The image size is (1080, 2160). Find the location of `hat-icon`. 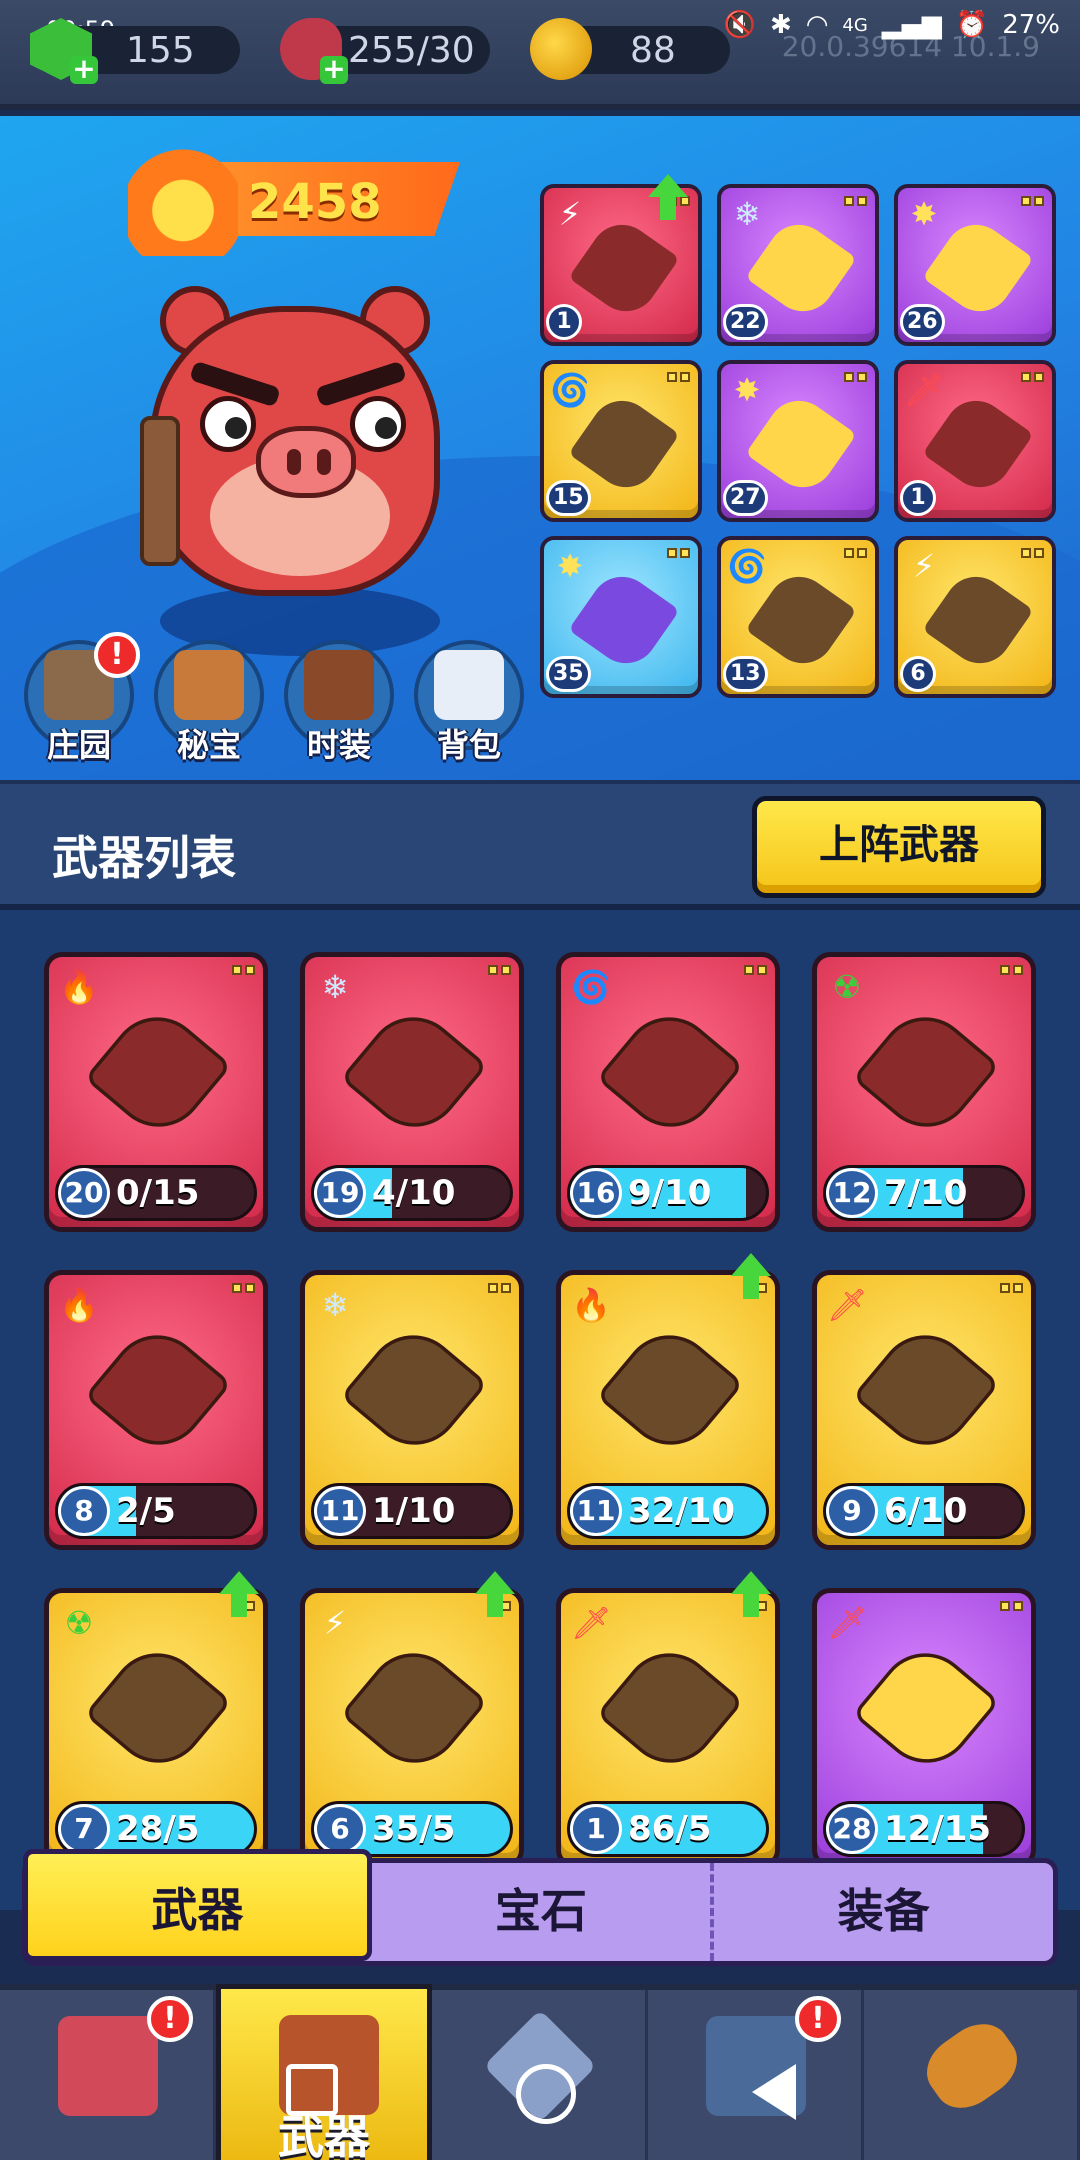

hat-icon is located at coordinates (339, 685).